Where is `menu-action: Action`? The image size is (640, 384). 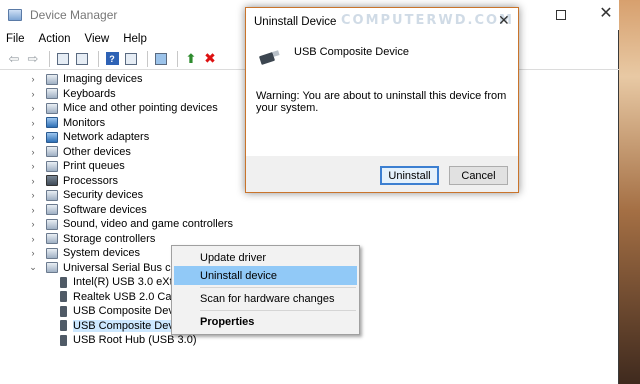
menu-action: Action is located at coordinates (55, 39).